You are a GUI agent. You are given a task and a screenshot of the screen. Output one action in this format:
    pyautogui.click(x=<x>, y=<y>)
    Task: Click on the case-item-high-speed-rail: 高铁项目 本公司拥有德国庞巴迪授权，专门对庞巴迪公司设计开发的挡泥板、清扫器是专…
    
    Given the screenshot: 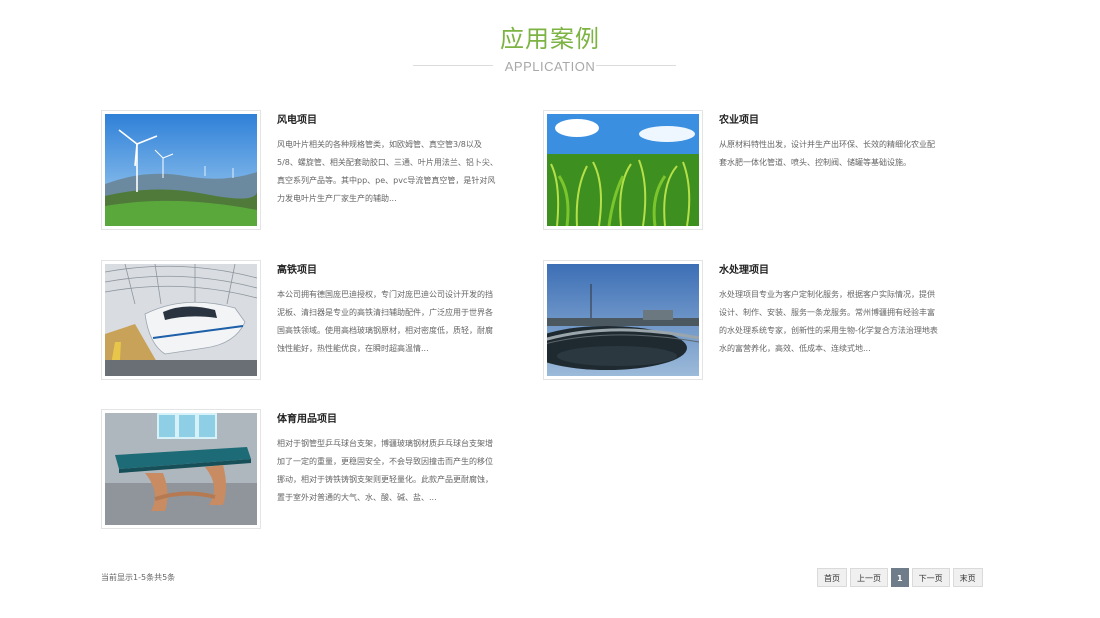 What is the action you would take?
    pyautogui.click(x=311, y=322)
    